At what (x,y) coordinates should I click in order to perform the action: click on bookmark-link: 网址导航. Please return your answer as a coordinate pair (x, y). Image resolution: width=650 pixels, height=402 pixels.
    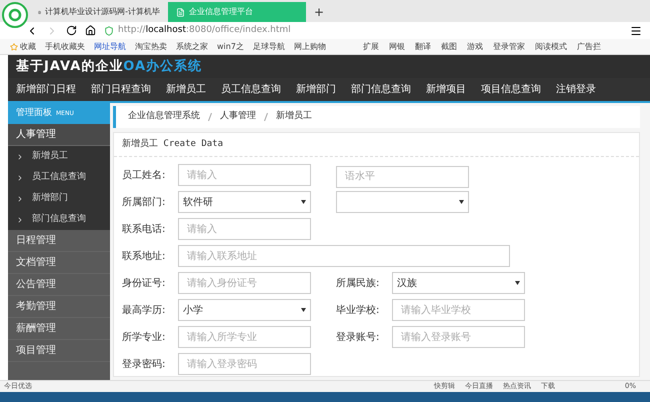
    Looking at the image, I should click on (110, 46).